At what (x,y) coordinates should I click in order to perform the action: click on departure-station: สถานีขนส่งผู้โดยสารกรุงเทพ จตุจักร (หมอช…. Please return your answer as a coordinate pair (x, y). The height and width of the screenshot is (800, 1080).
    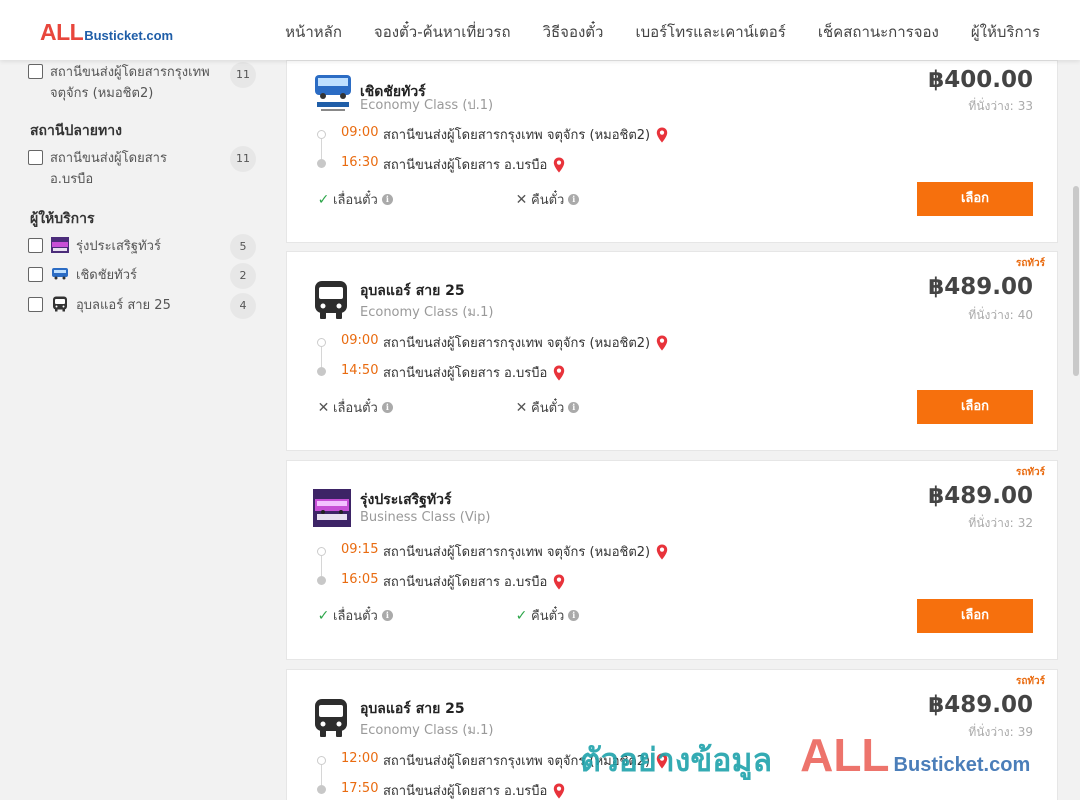
    Looking at the image, I should click on (525, 551).